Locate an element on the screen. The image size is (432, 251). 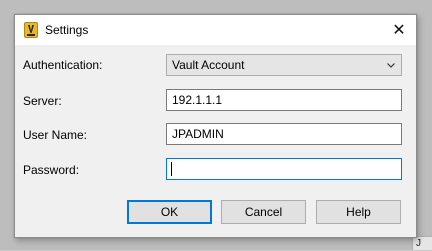
chevron-down-icon is located at coordinates (391, 65).